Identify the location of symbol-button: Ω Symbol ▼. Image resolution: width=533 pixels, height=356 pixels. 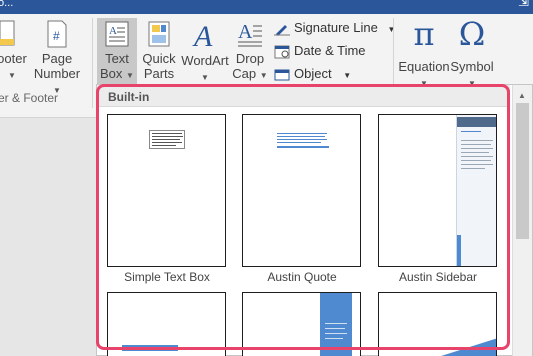
(472, 53).